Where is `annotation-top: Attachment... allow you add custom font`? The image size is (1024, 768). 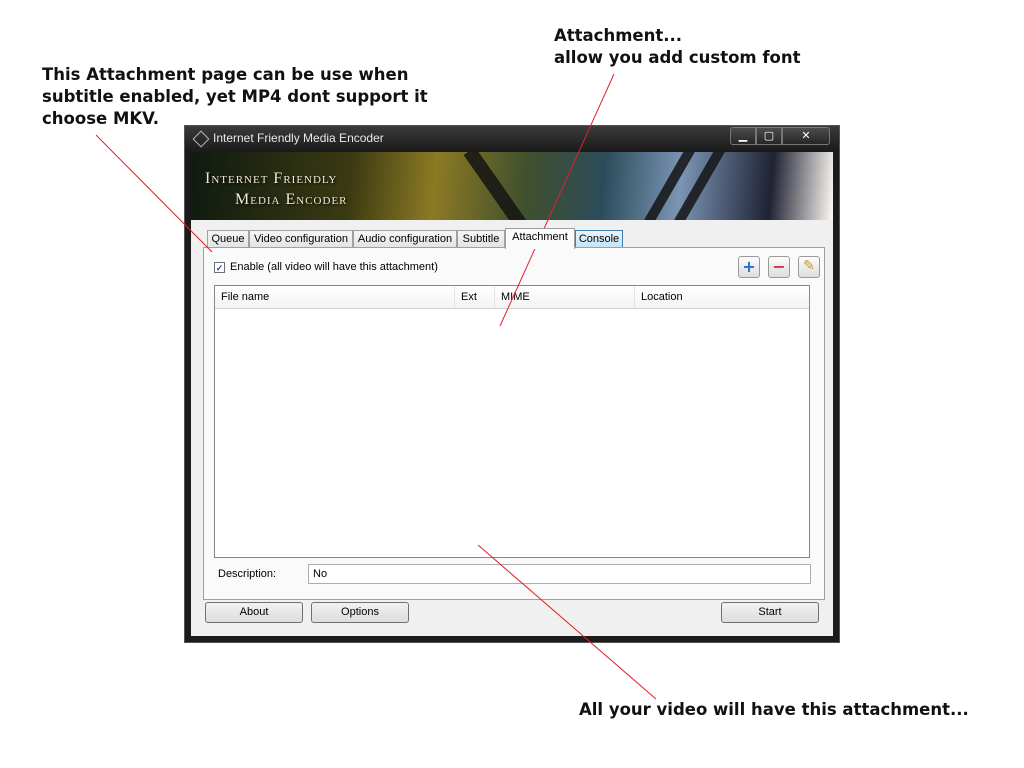 annotation-top: Attachment... allow you add custom font is located at coordinates (677, 46).